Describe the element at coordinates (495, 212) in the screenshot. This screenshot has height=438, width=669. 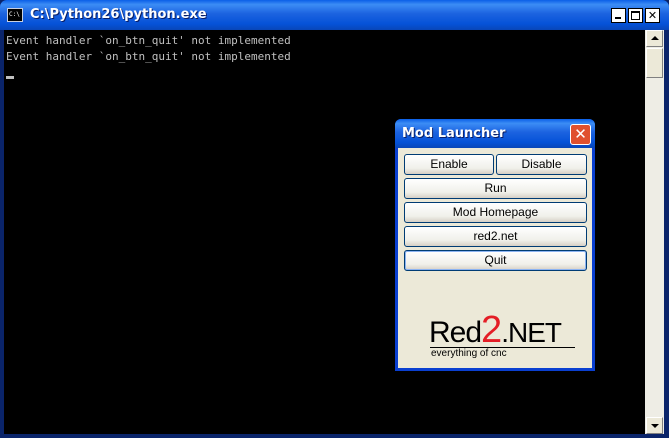
I see `mod-homepage-button: Mod Homepage` at that location.